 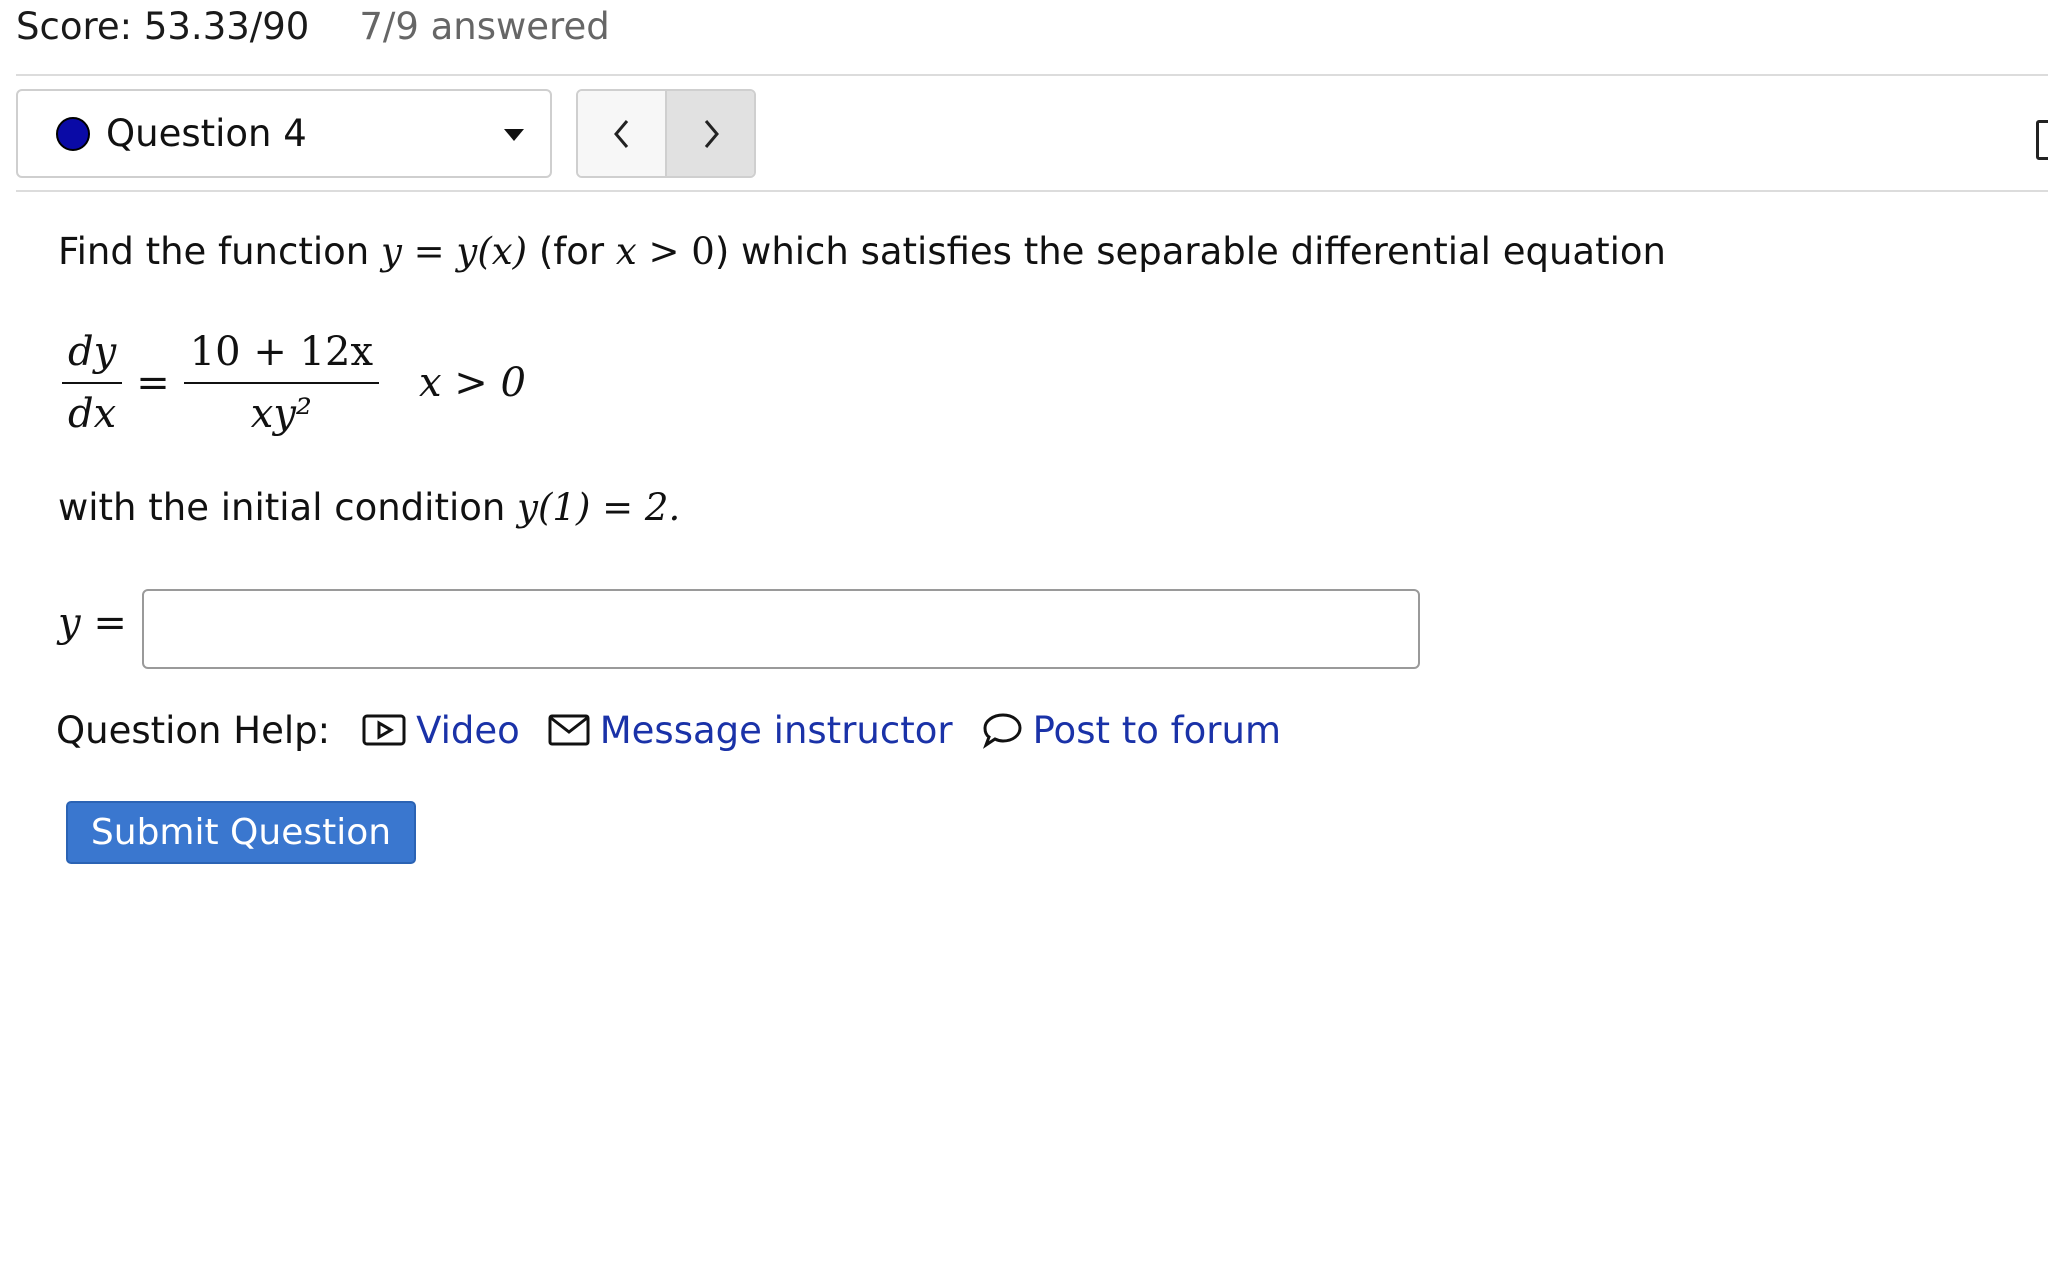 I want to click on fullscreen-icon, so click(x=2042, y=140).